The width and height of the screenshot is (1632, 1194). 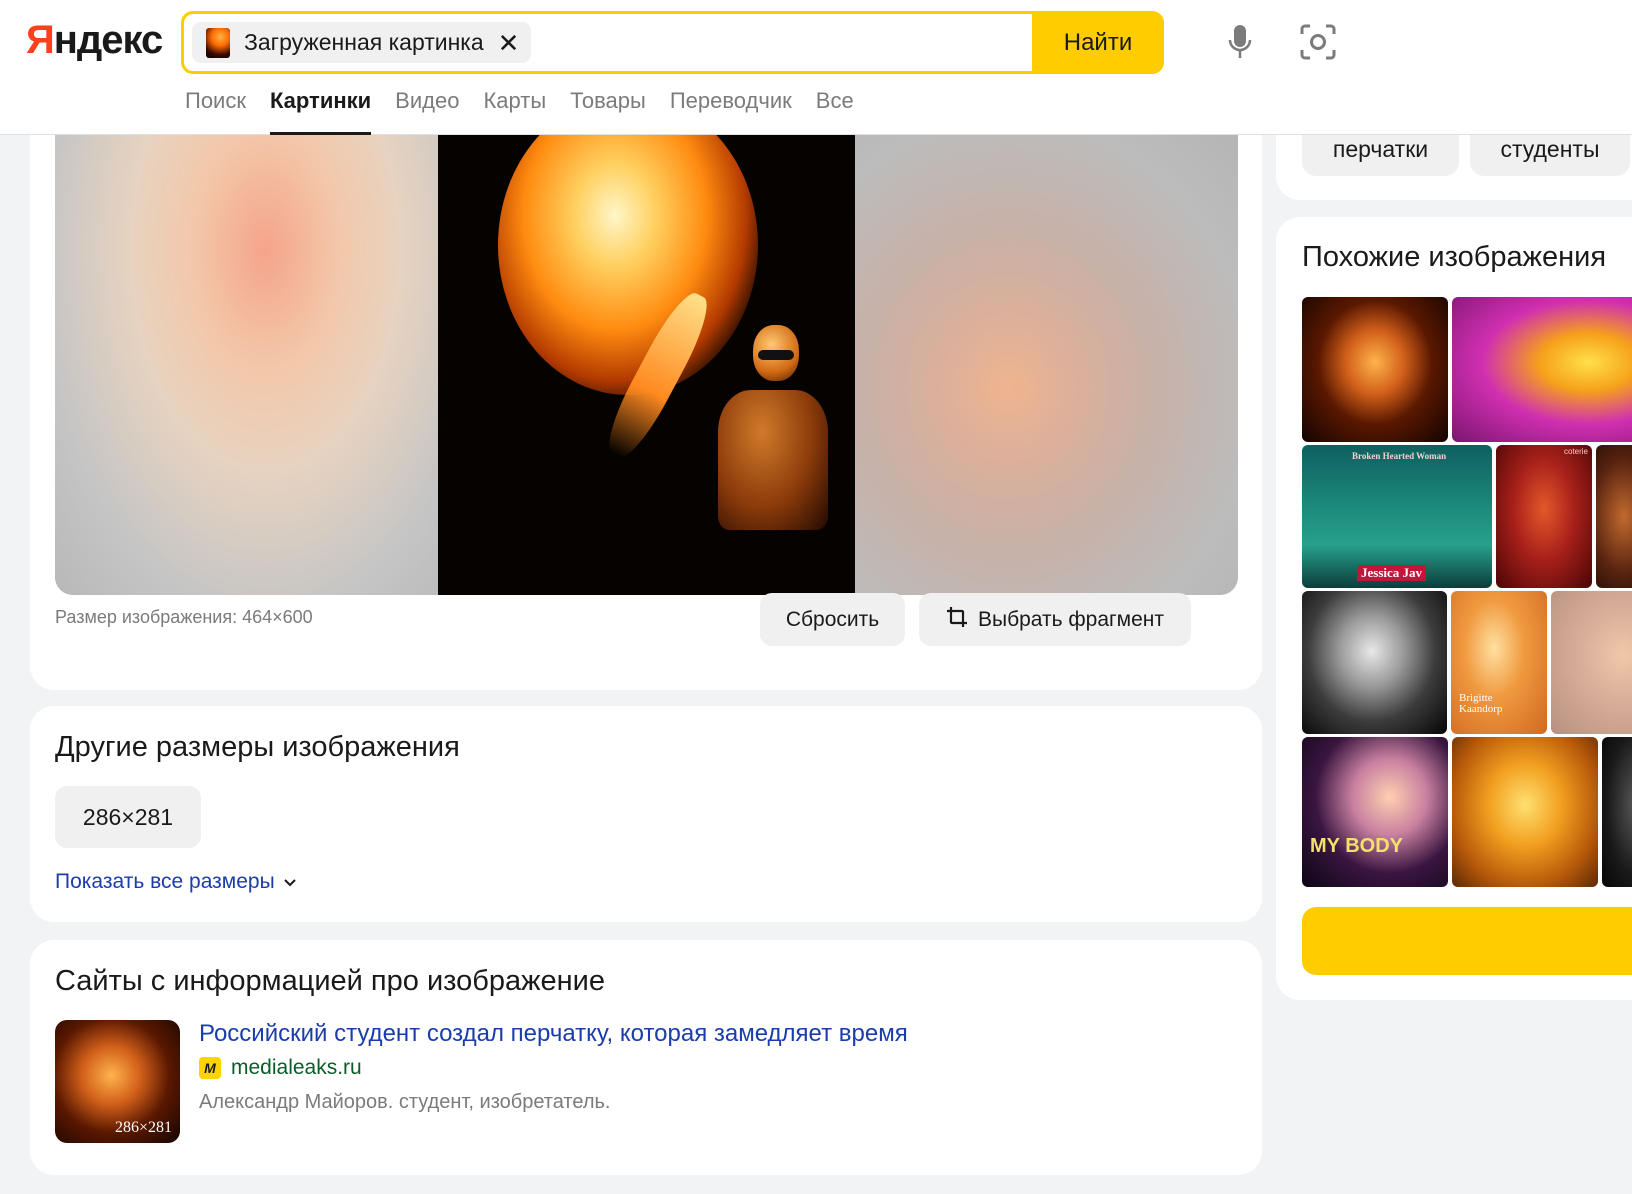 I want to click on select-fragment-button: Выбрать фрагмент, so click(x=1055, y=619).